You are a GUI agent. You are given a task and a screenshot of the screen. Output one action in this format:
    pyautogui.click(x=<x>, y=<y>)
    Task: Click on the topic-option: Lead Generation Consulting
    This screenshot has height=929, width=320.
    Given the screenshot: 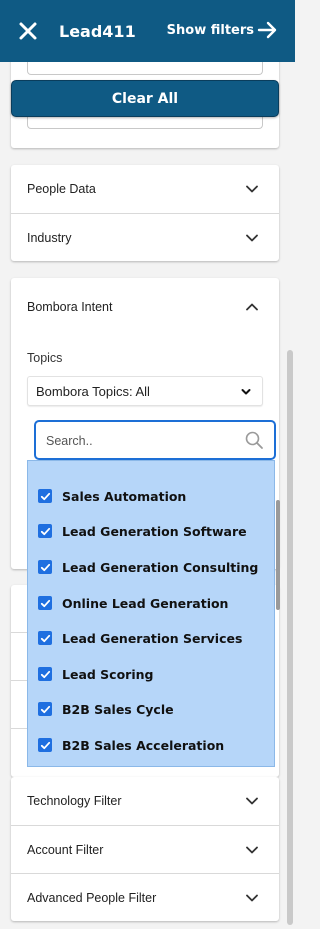 What is the action you would take?
    pyautogui.click(x=148, y=567)
    